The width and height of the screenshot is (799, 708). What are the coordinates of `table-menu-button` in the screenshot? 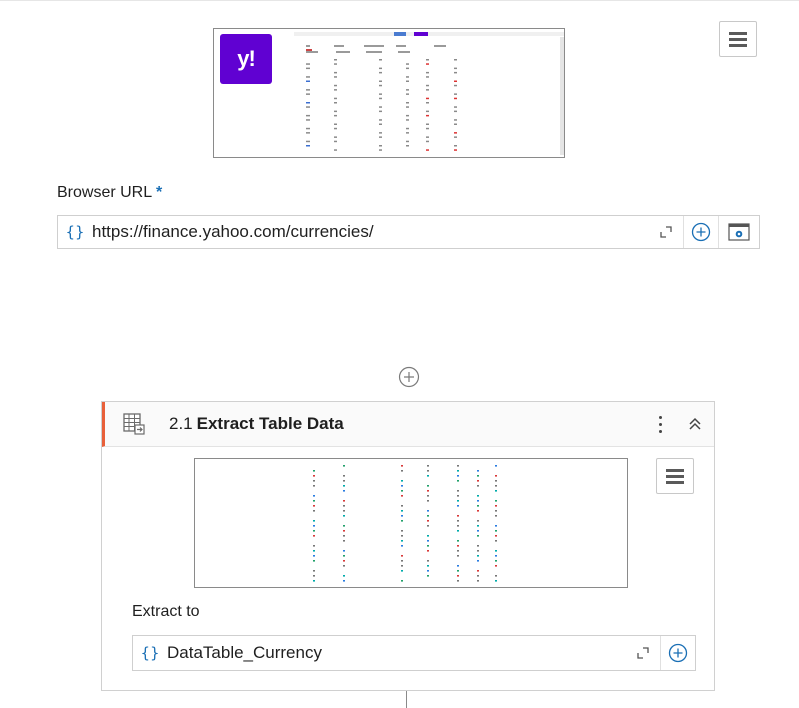 It's located at (675, 476).